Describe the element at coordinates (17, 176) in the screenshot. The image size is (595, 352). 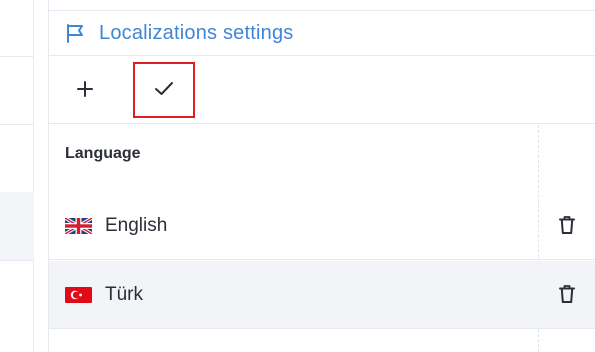
I see `background-panel` at that location.